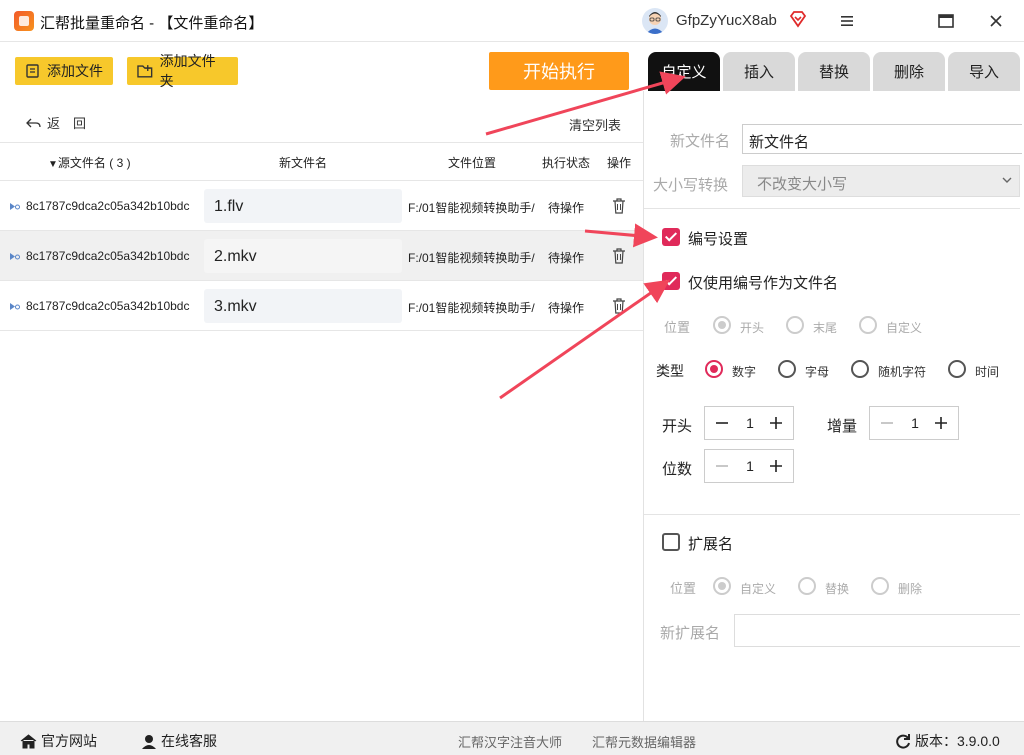 This screenshot has height=755, width=1024. I want to click on add-folder-button: 添加文件夹, so click(182, 71).